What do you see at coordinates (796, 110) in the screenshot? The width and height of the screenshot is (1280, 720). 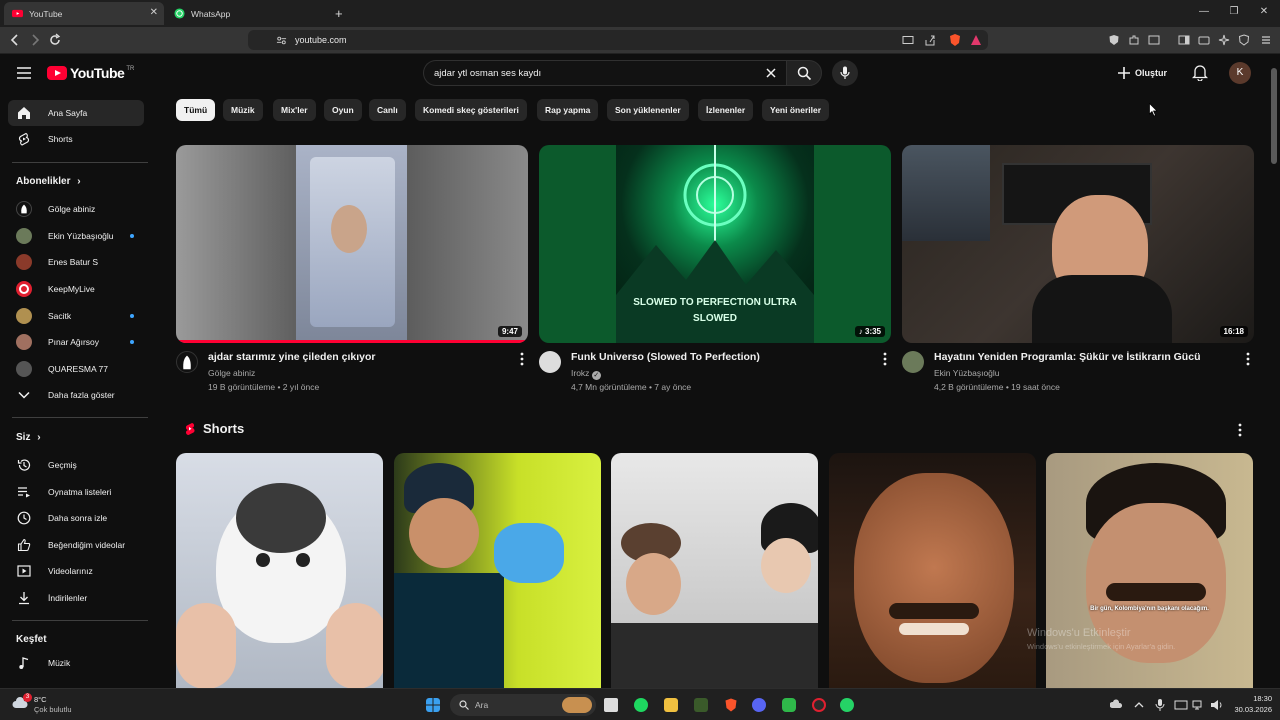 I see `chip-new-to-you: Yeni öneriler` at bounding box center [796, 110].